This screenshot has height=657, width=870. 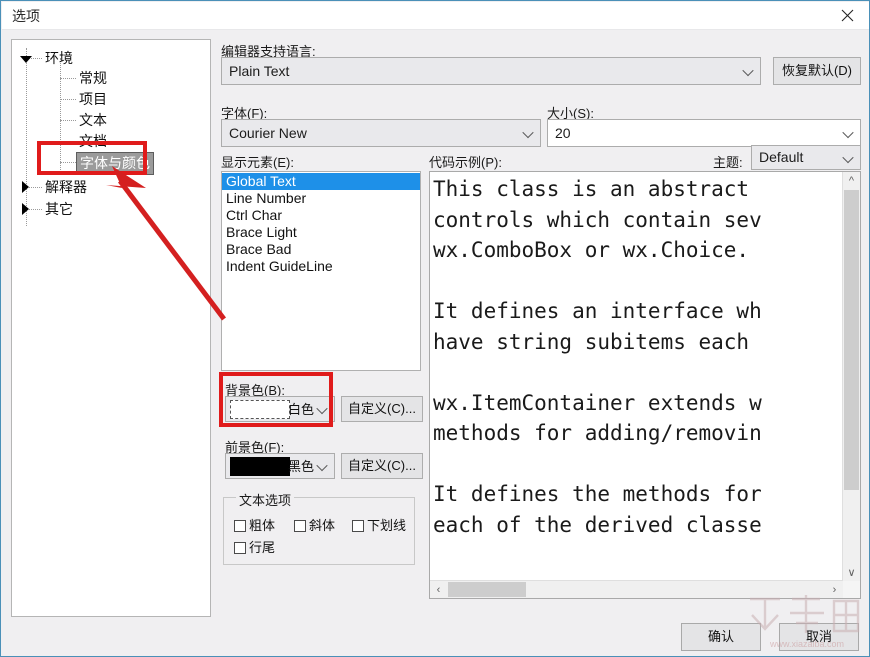 What do you see at coordinates (66, 187) in the screenshot?
I see `tree-item-label: 解释器` at bounding box center [66, 187].